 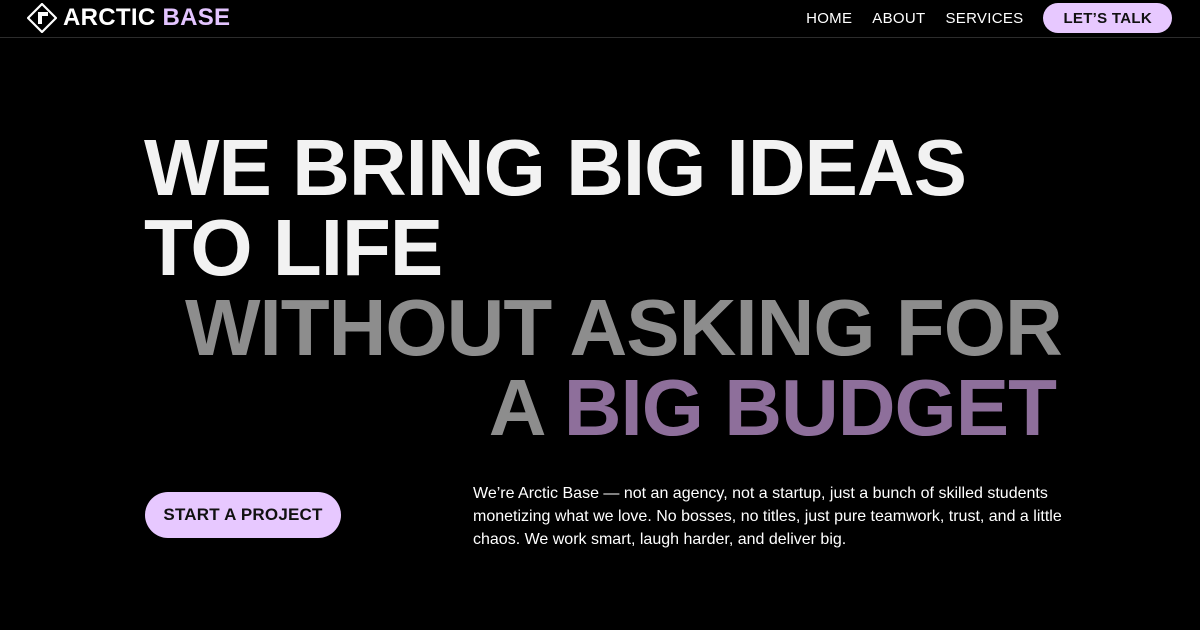 What do you see at coordinates (293, 247) in the screenshot?
I see `hero-line-2: TO LIFE` at bounding box center [293, 247].